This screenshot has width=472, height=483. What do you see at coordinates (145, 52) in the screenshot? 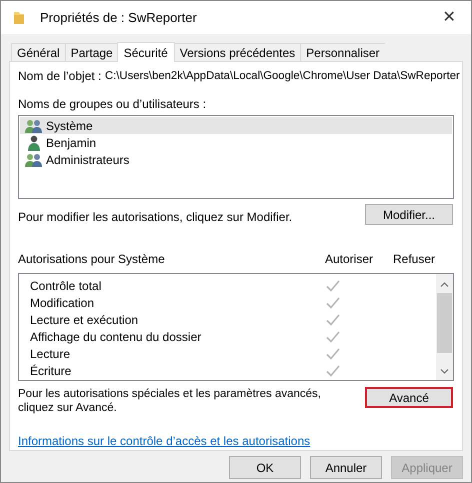
I see `tab: Sécurité` at bounding box center [145, 52].